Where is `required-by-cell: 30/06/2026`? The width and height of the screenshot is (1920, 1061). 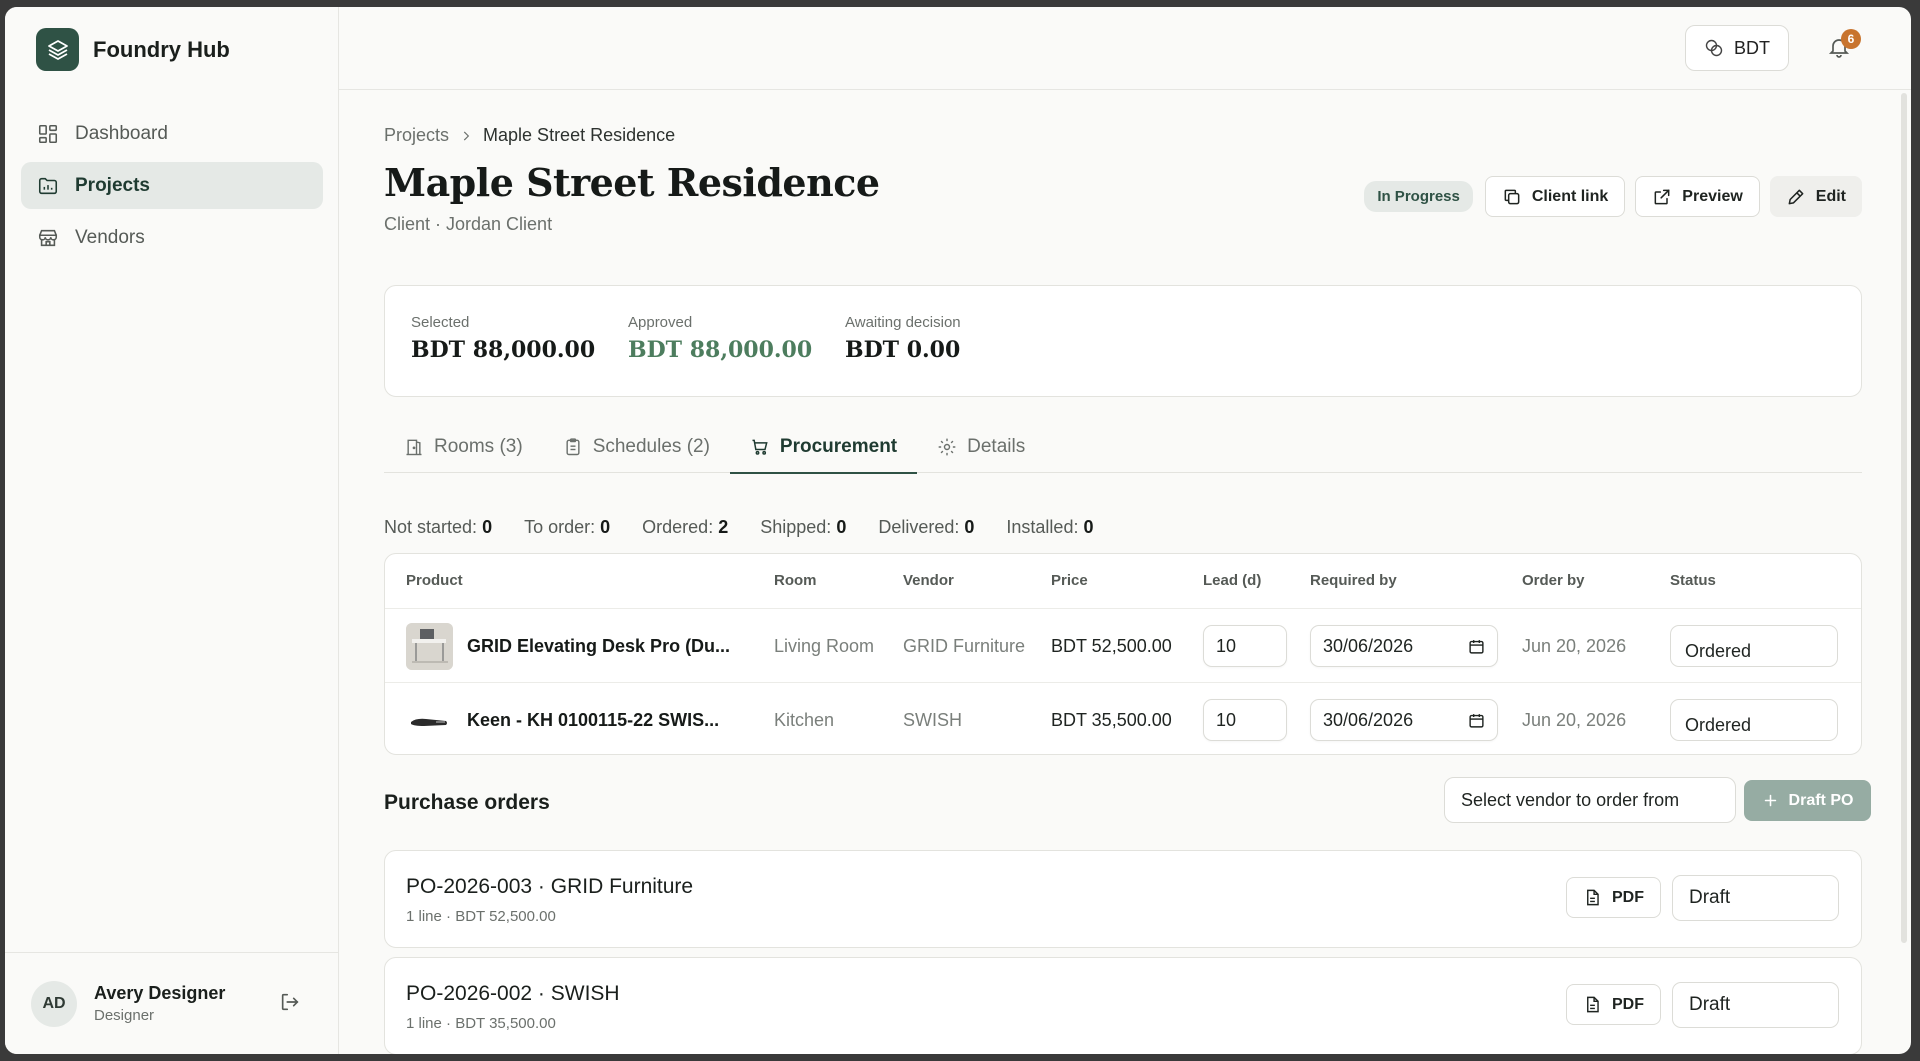 required-by-cell: 30/06/2026 is located at coordinates (1404, 718).